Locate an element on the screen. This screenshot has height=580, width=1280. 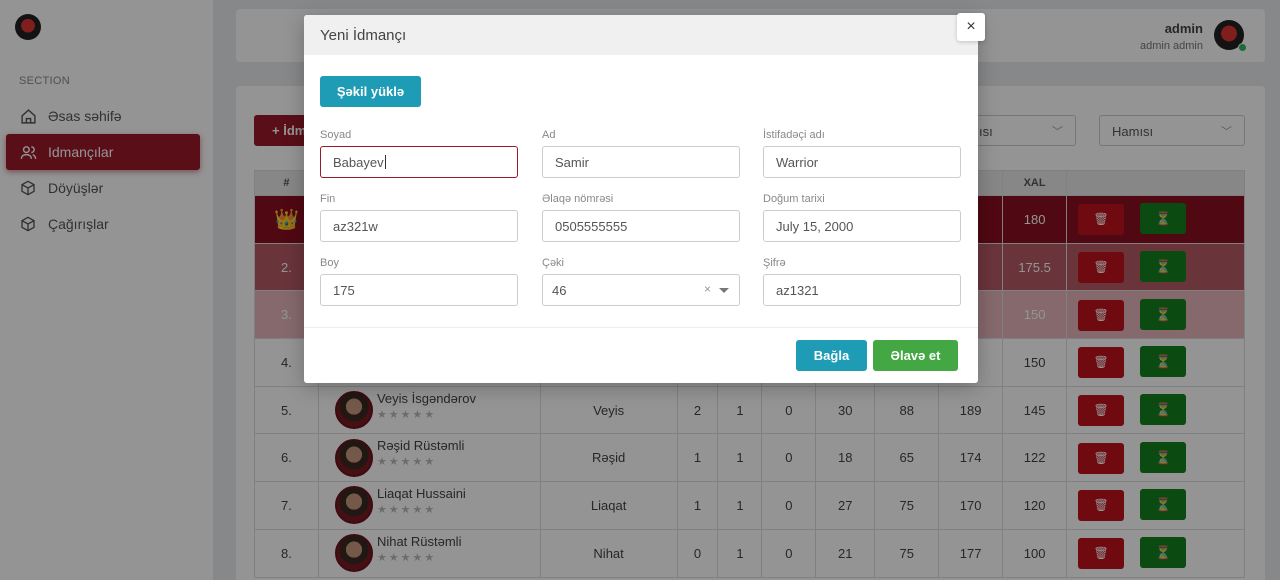
surname-value: Babayev is located at coordinates (358, 162).